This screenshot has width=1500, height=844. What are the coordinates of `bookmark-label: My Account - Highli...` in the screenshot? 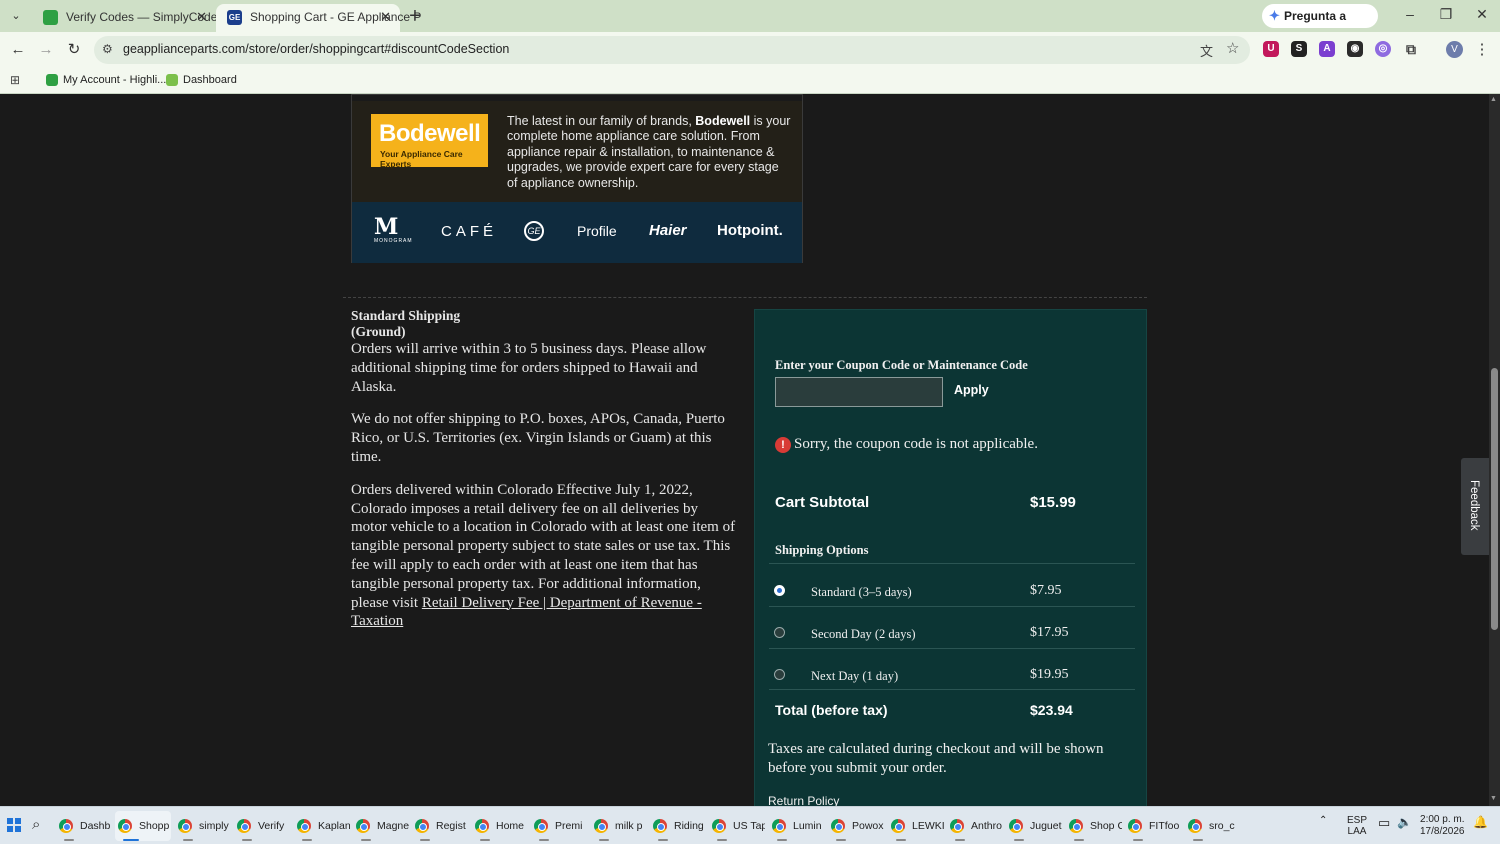 It's located at (115, 80).